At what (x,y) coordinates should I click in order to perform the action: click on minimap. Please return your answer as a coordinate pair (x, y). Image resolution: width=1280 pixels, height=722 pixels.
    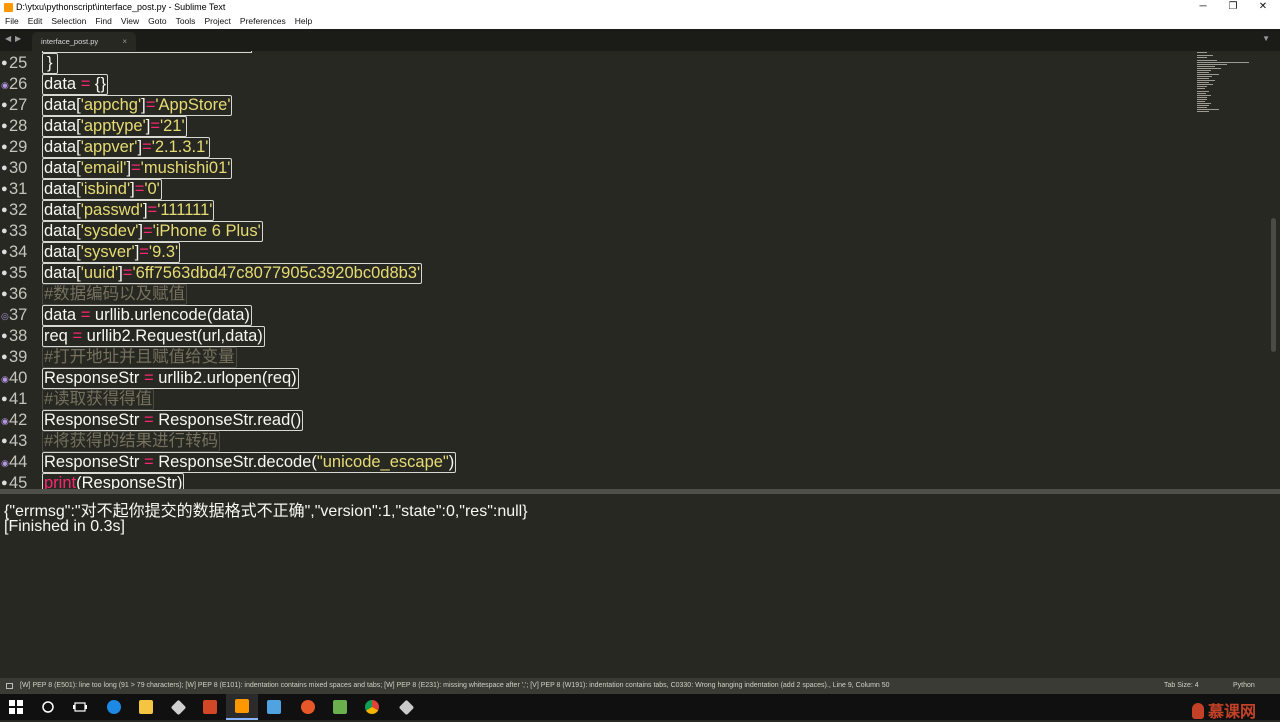
    Looking at the image, I should click on (1225, 86).